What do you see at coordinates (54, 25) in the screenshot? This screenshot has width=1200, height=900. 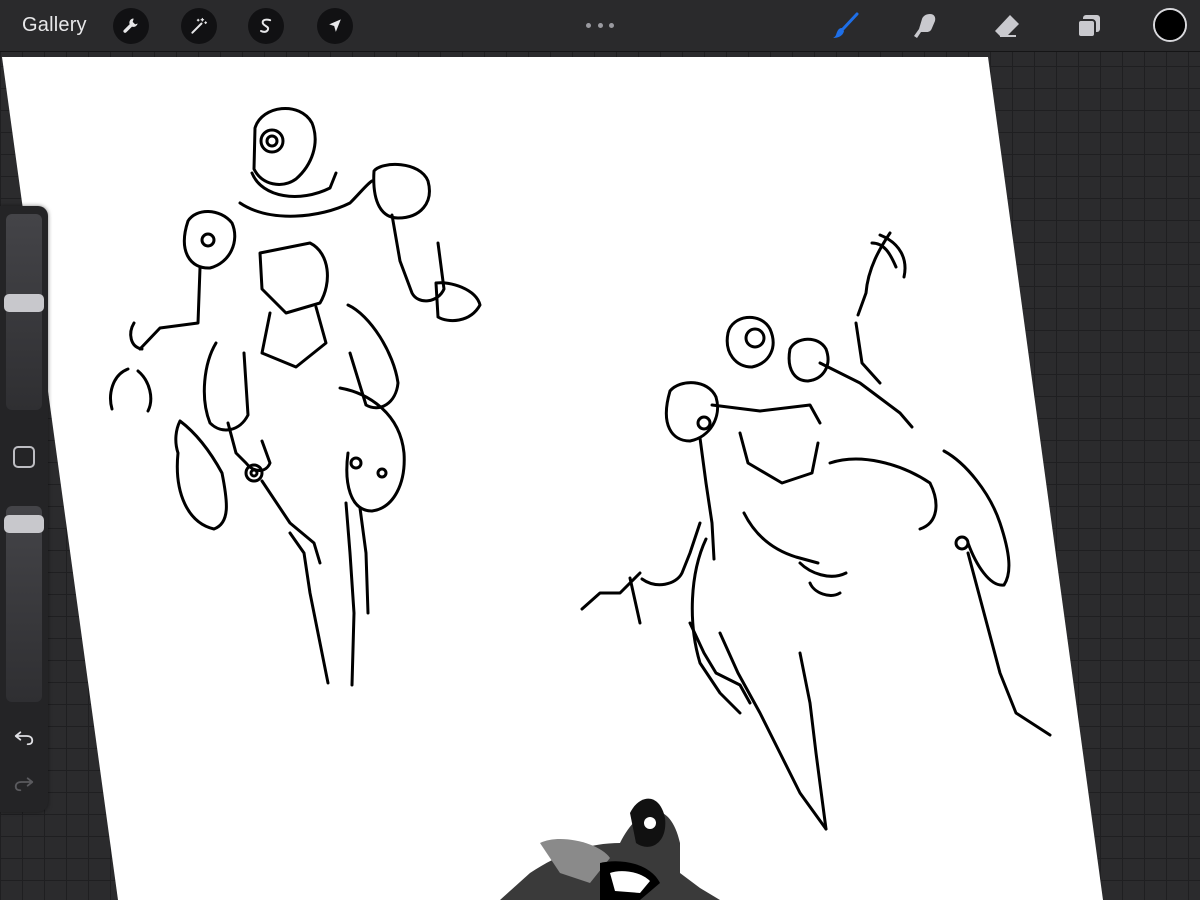 I see `gallery-button: Gallery` at bounding box center [54, 25].